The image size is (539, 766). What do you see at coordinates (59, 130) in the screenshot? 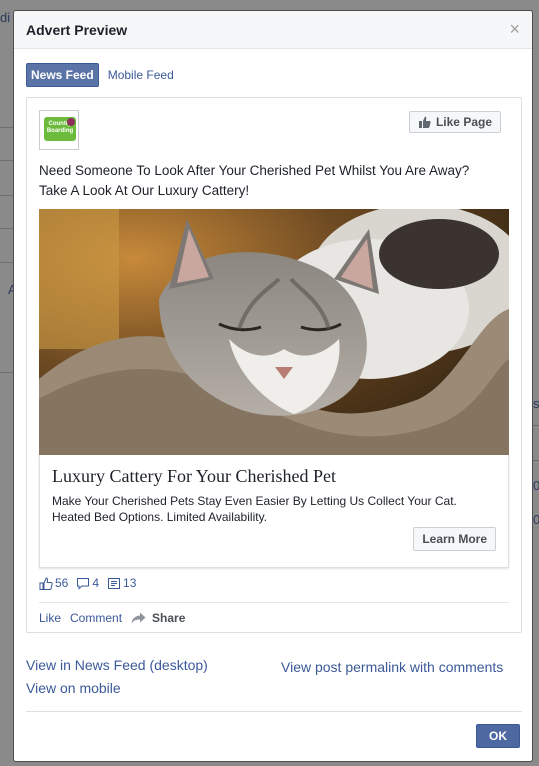
I see `page-avatar: Country Boarding` at bounding box center [59, 130].